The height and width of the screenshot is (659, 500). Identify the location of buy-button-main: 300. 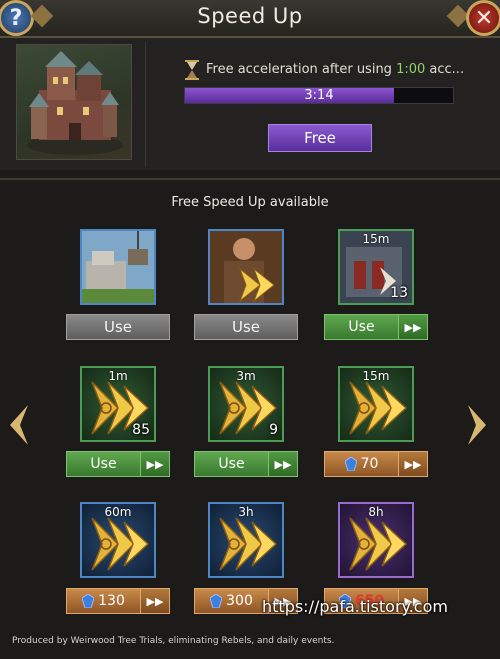
(231, 601).